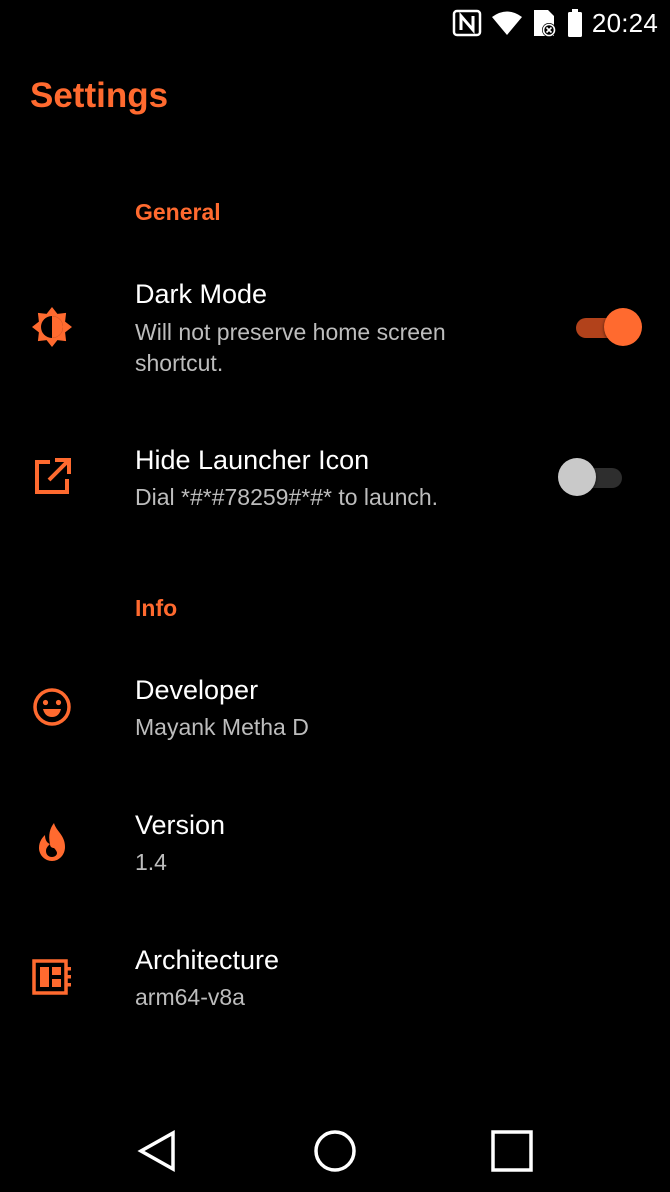 This screenshot has height=1192, width=670. What do you see at coordinates (52, 707) in the screenshot?
I see `smiley-icon` at bounding box center [52, 707].